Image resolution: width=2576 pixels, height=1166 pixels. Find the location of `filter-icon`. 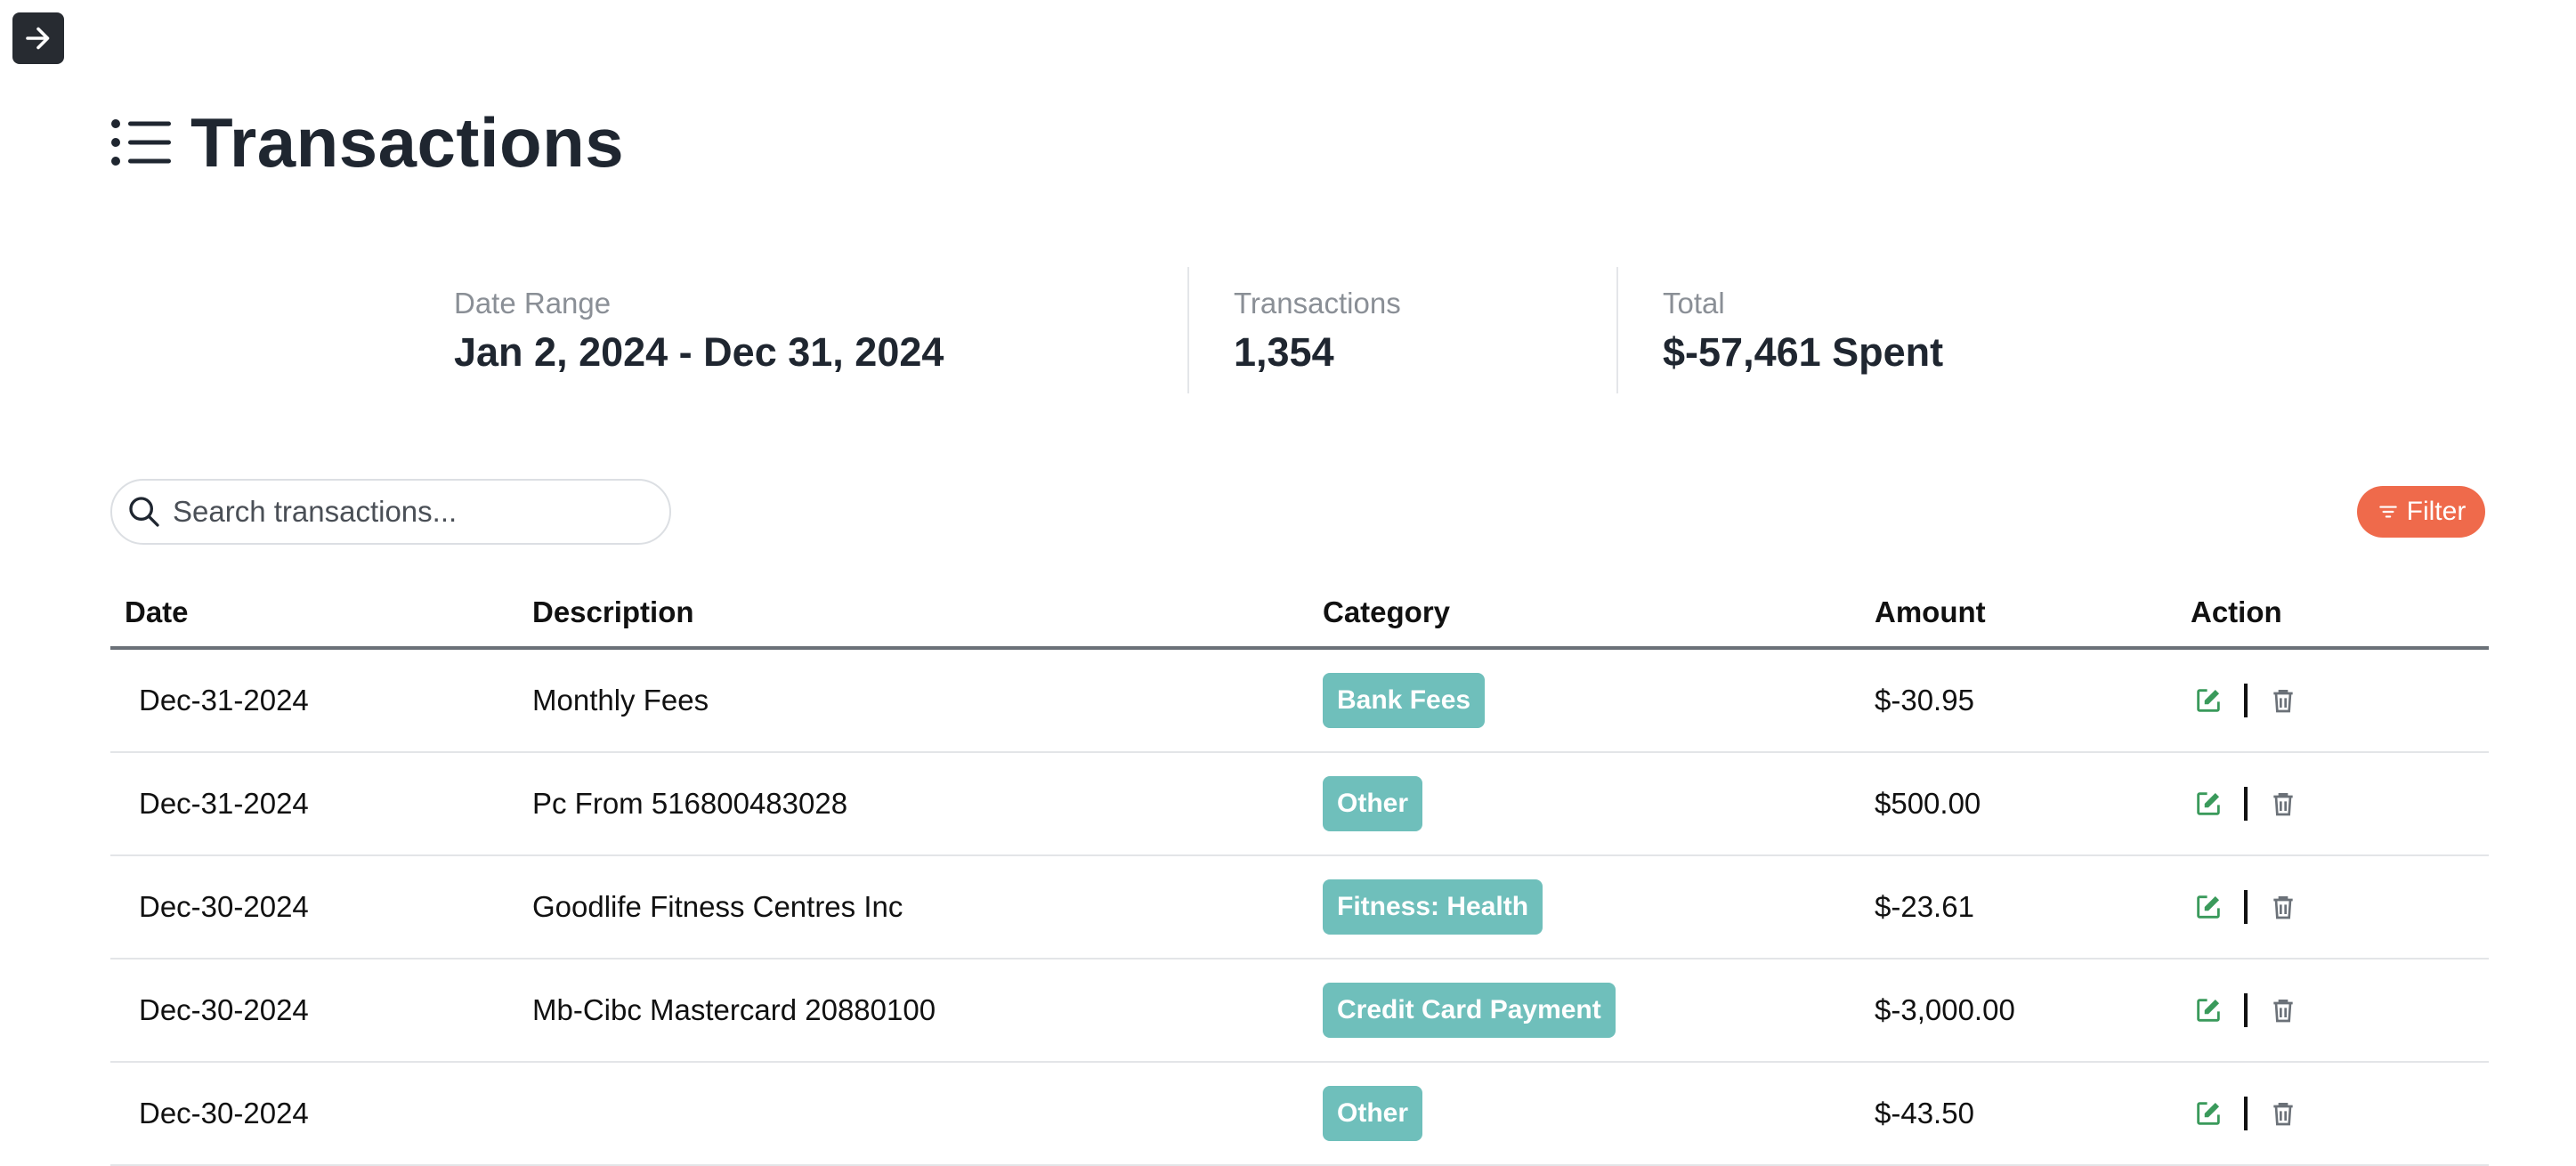

filter-icon is located at coordinates (2387, 512).